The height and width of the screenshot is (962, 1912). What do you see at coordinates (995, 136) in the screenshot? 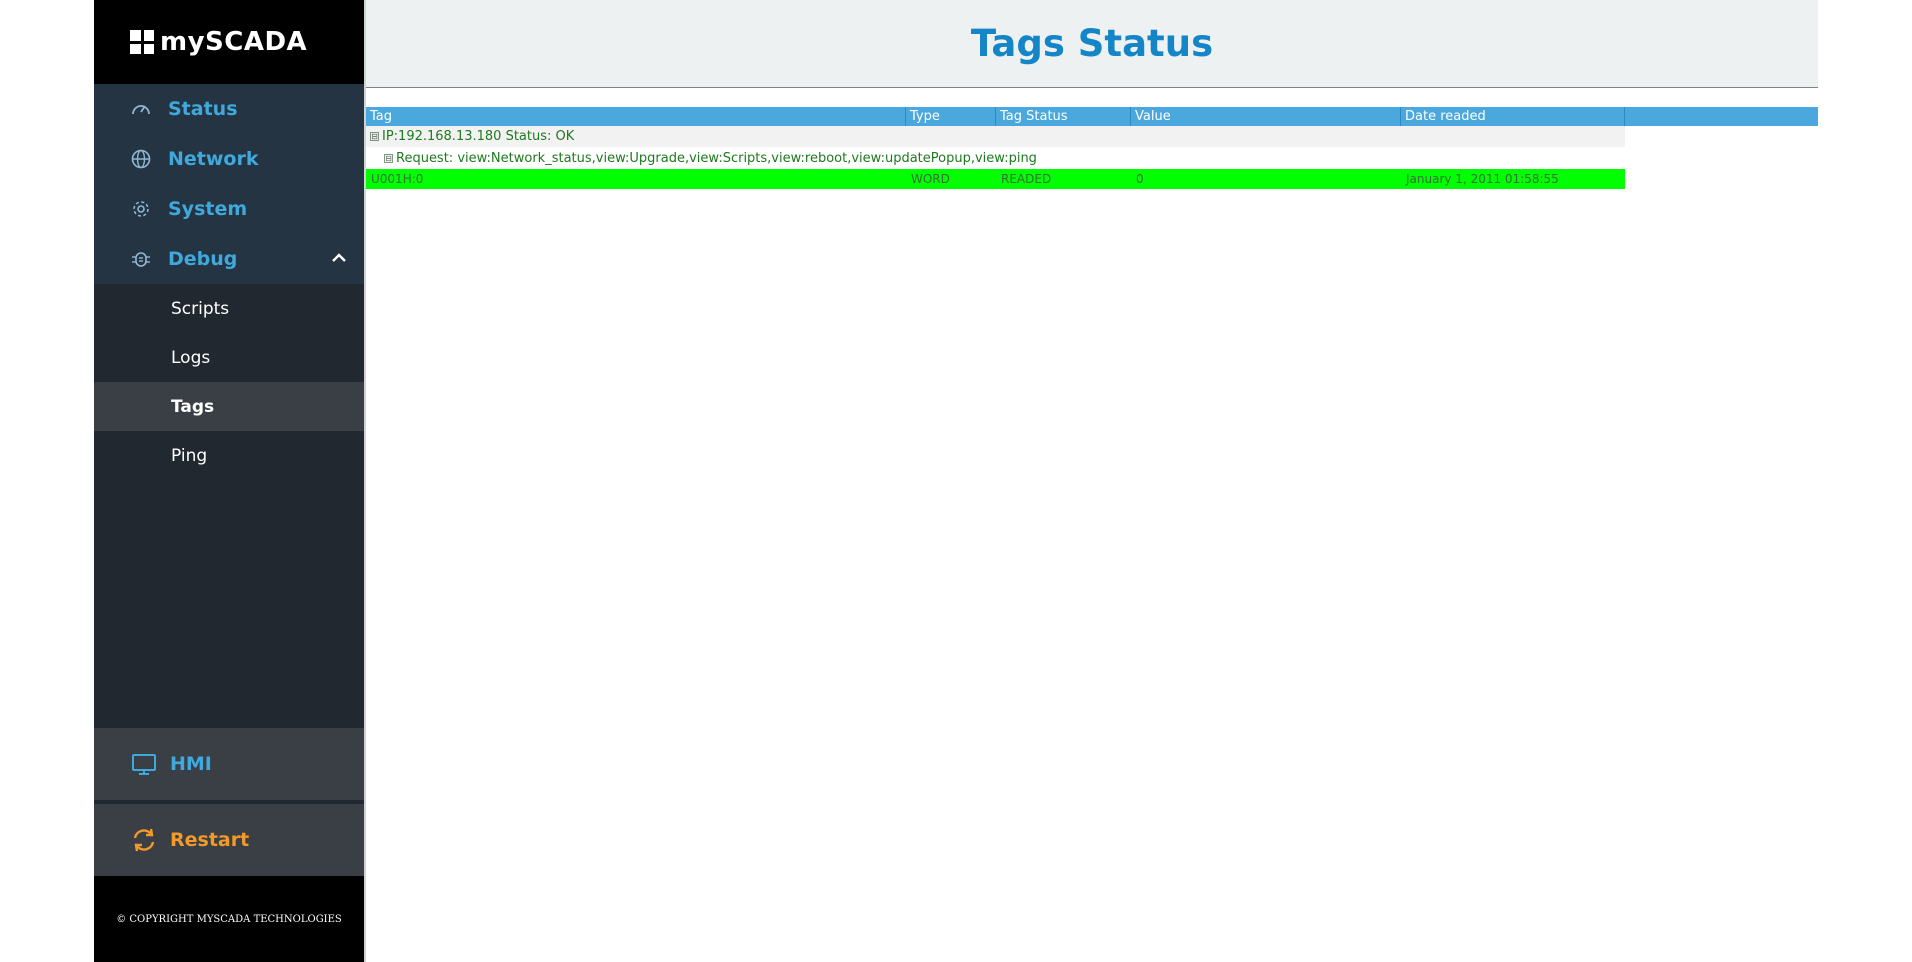
I see `group-row: ⊟ IP:192.168.13.180 Status: OK` at bounding box center [995, 136].